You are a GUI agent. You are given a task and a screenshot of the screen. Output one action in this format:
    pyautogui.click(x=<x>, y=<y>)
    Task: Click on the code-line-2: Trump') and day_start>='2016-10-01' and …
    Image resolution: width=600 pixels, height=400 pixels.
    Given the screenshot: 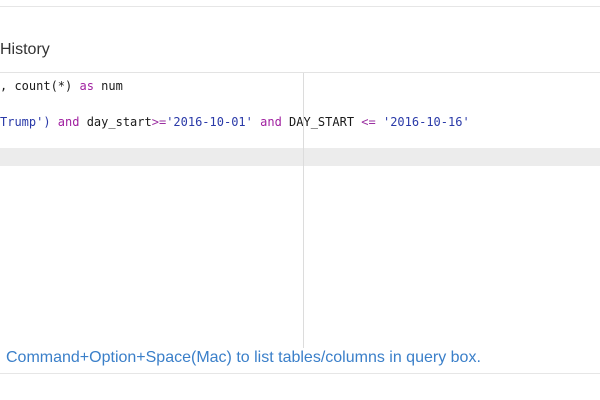 What is the action you would take?
    pyautogui.click(x=235, y=122)
    